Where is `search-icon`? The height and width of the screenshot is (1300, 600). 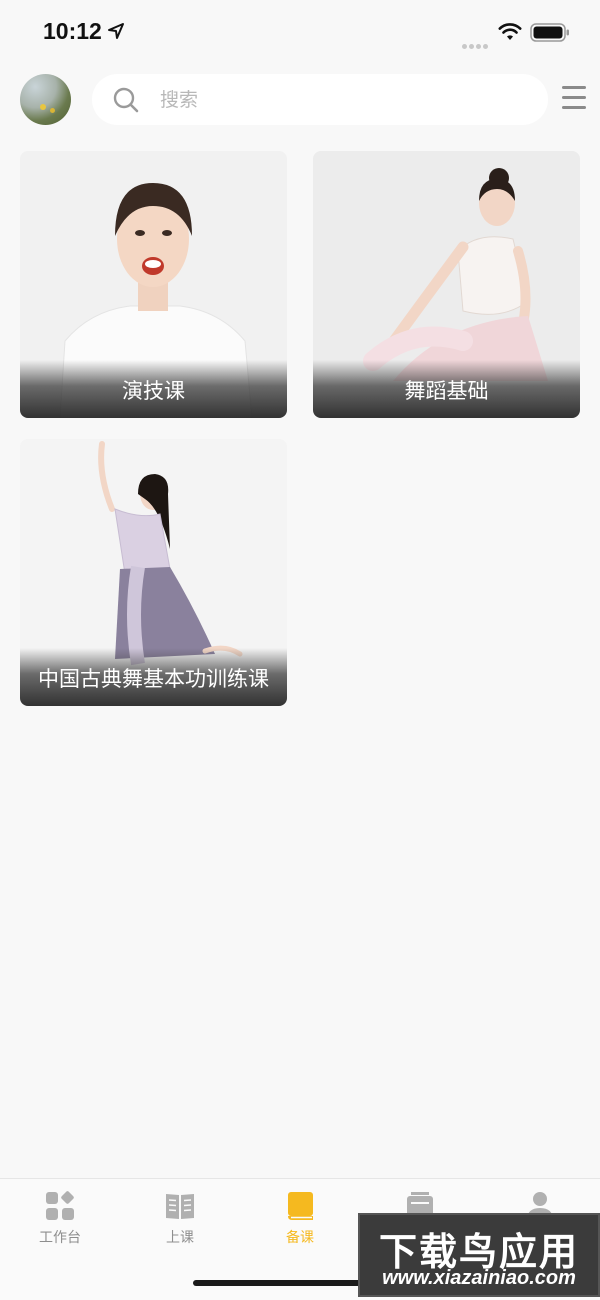 search-icon is located at coordinates (126, 100).